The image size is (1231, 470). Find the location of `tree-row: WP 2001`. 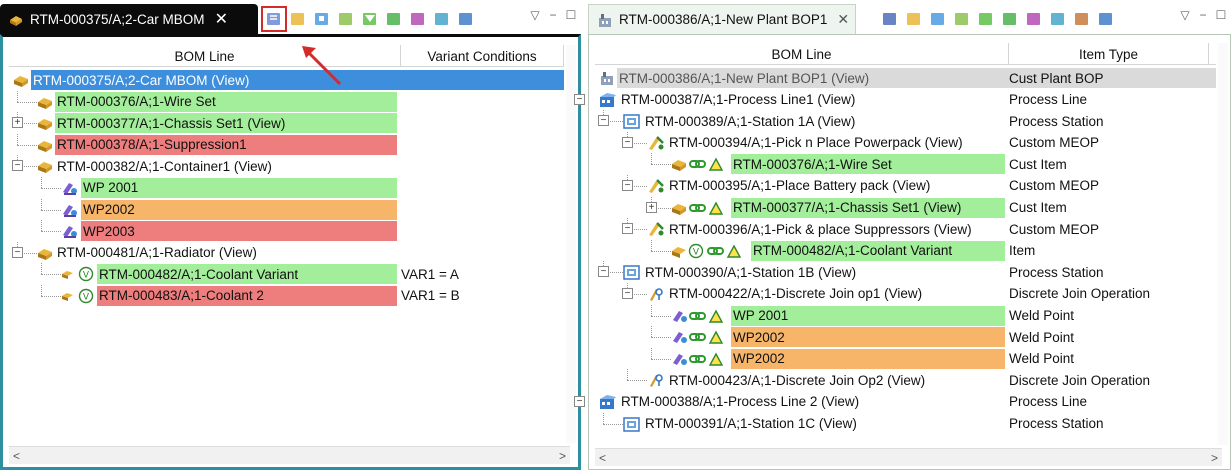

tree-row: WP 2001 is located at coordinates (286, 187).